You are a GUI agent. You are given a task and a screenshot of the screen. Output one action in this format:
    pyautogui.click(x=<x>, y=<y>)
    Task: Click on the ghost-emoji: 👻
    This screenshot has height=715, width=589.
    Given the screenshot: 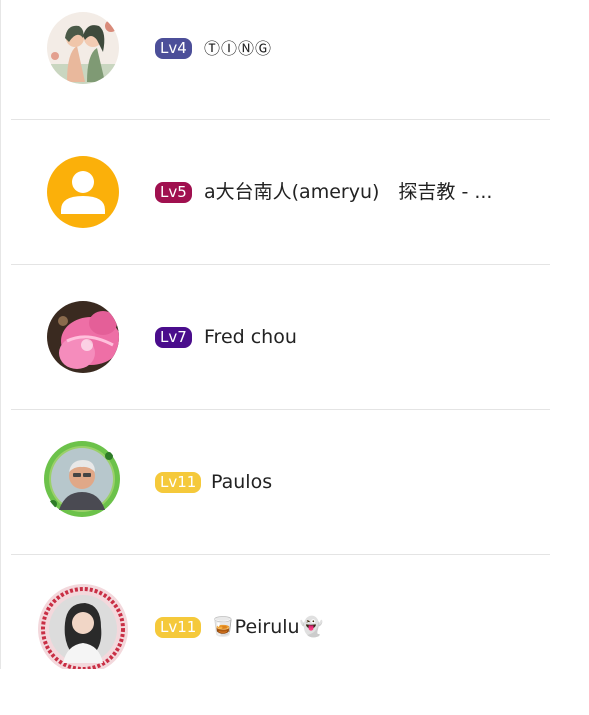 What is the action you would take?
    pyautogui.click(x=311, y=627)
    